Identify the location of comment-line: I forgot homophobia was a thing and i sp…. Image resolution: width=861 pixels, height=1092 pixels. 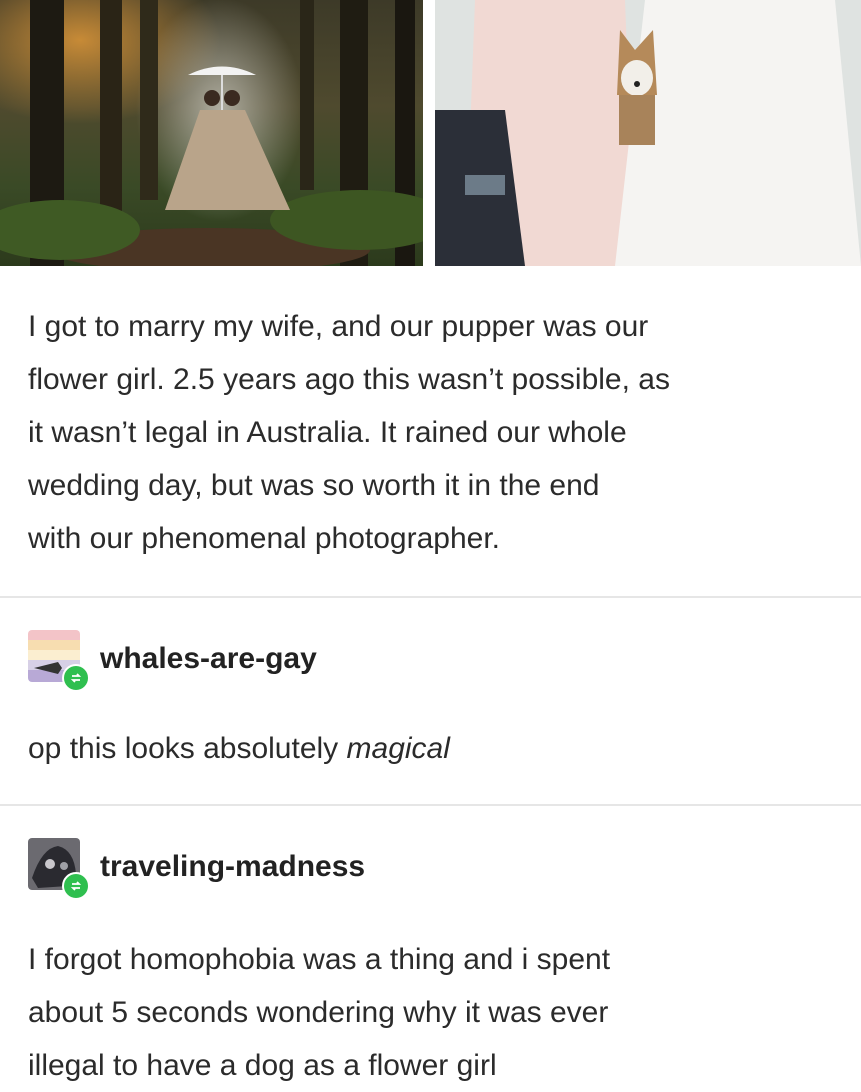
(319, 959).